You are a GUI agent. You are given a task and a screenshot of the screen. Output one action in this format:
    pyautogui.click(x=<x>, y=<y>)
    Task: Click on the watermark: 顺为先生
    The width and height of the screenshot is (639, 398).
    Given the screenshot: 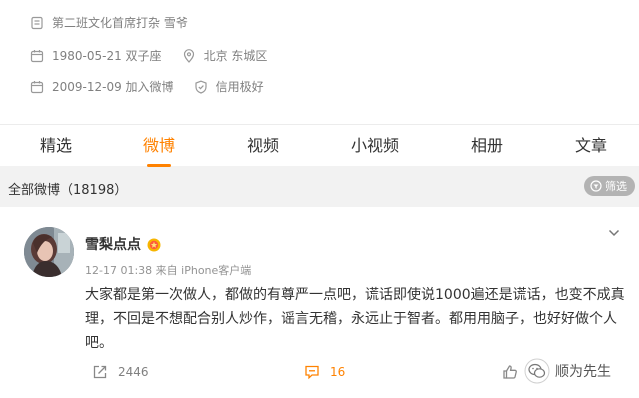 What is the action you would take?
    pyautogui.click(x=567, y=371)
    